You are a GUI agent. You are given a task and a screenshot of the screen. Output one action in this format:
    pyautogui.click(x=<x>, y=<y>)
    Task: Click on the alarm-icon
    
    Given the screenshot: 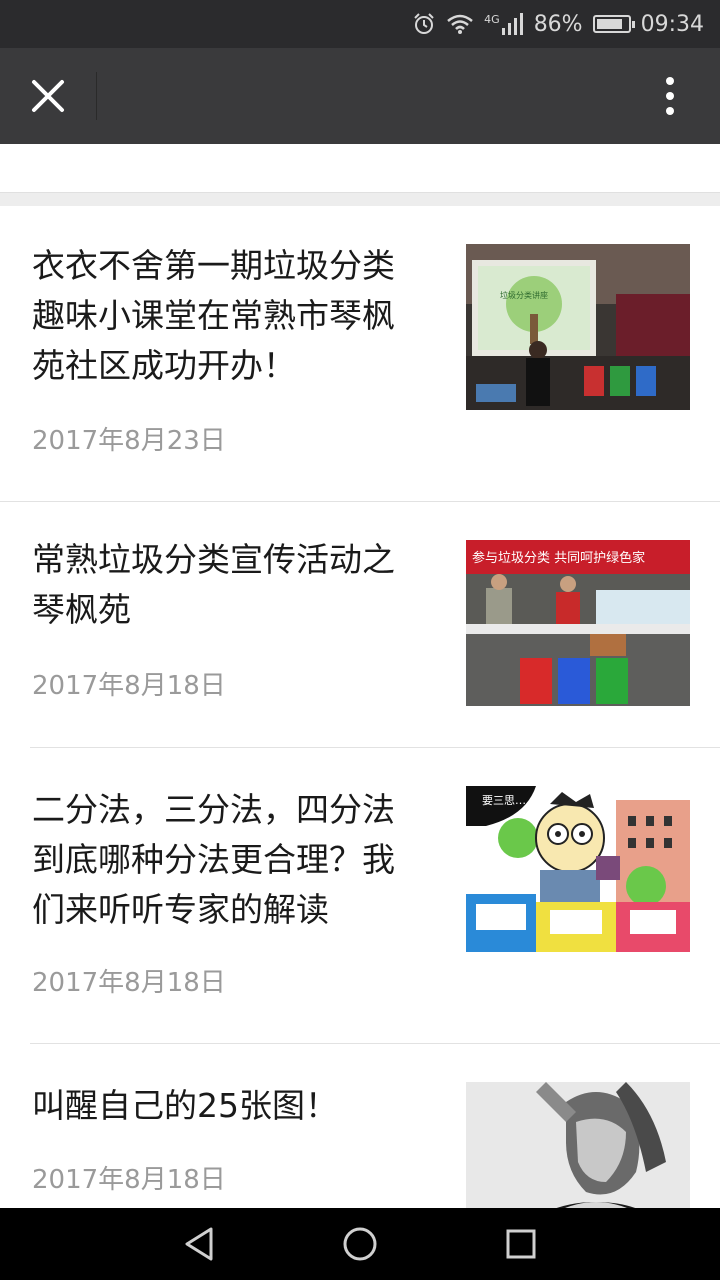 What is the action you would take?
    pyautogui.click(x=424, y=23)
    